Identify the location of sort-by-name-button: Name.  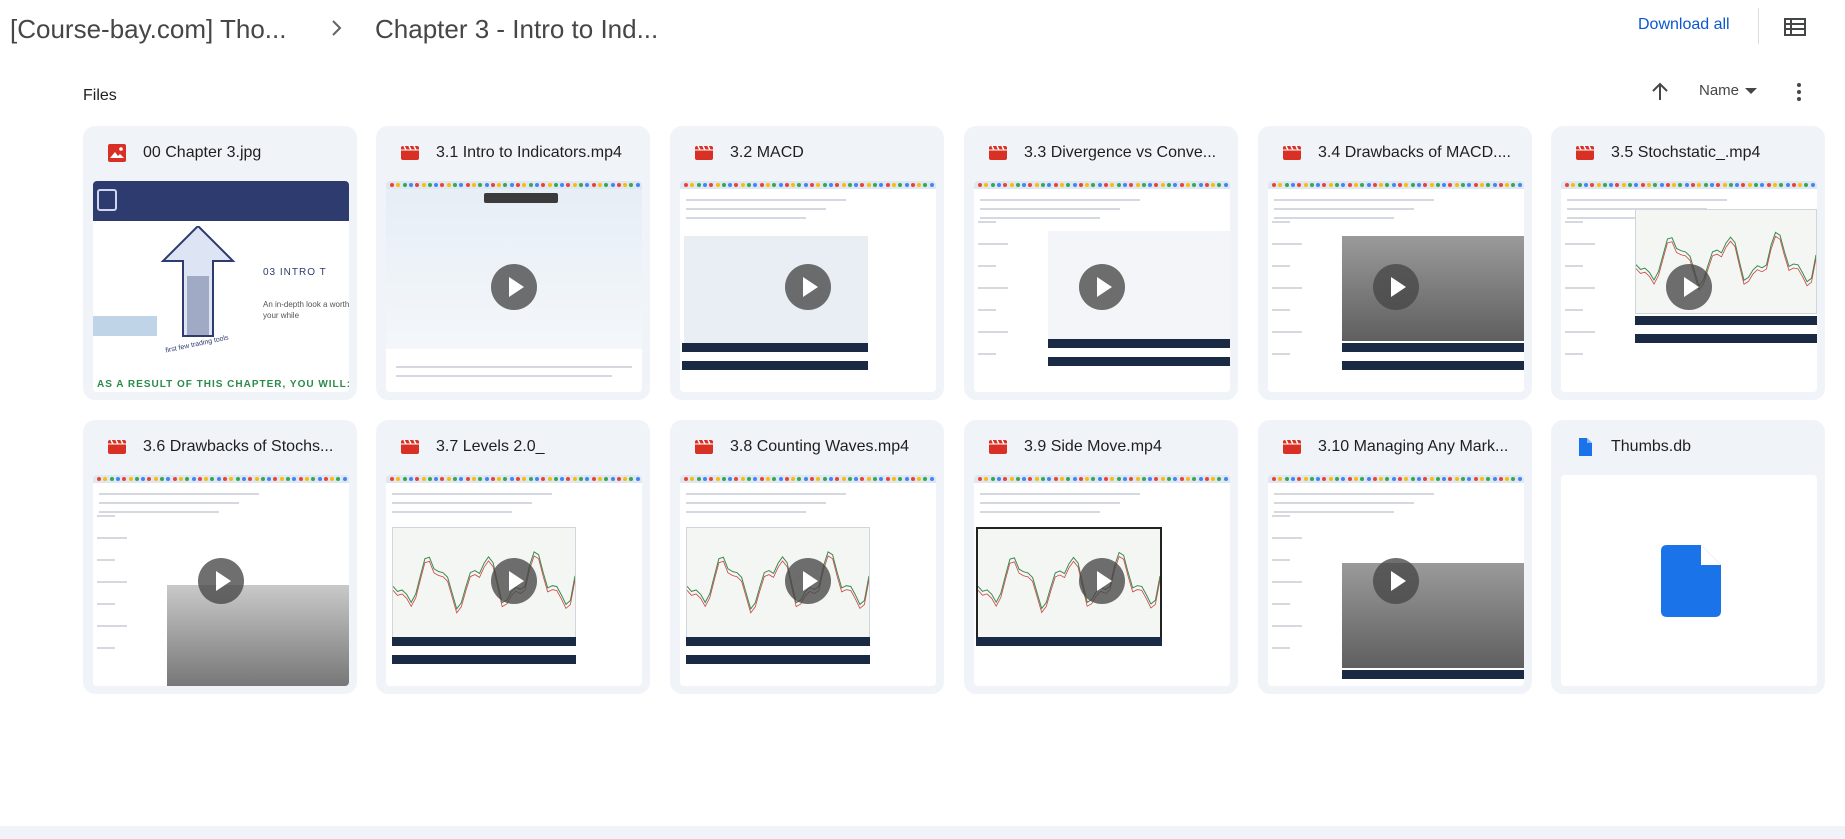
(1728, 90).